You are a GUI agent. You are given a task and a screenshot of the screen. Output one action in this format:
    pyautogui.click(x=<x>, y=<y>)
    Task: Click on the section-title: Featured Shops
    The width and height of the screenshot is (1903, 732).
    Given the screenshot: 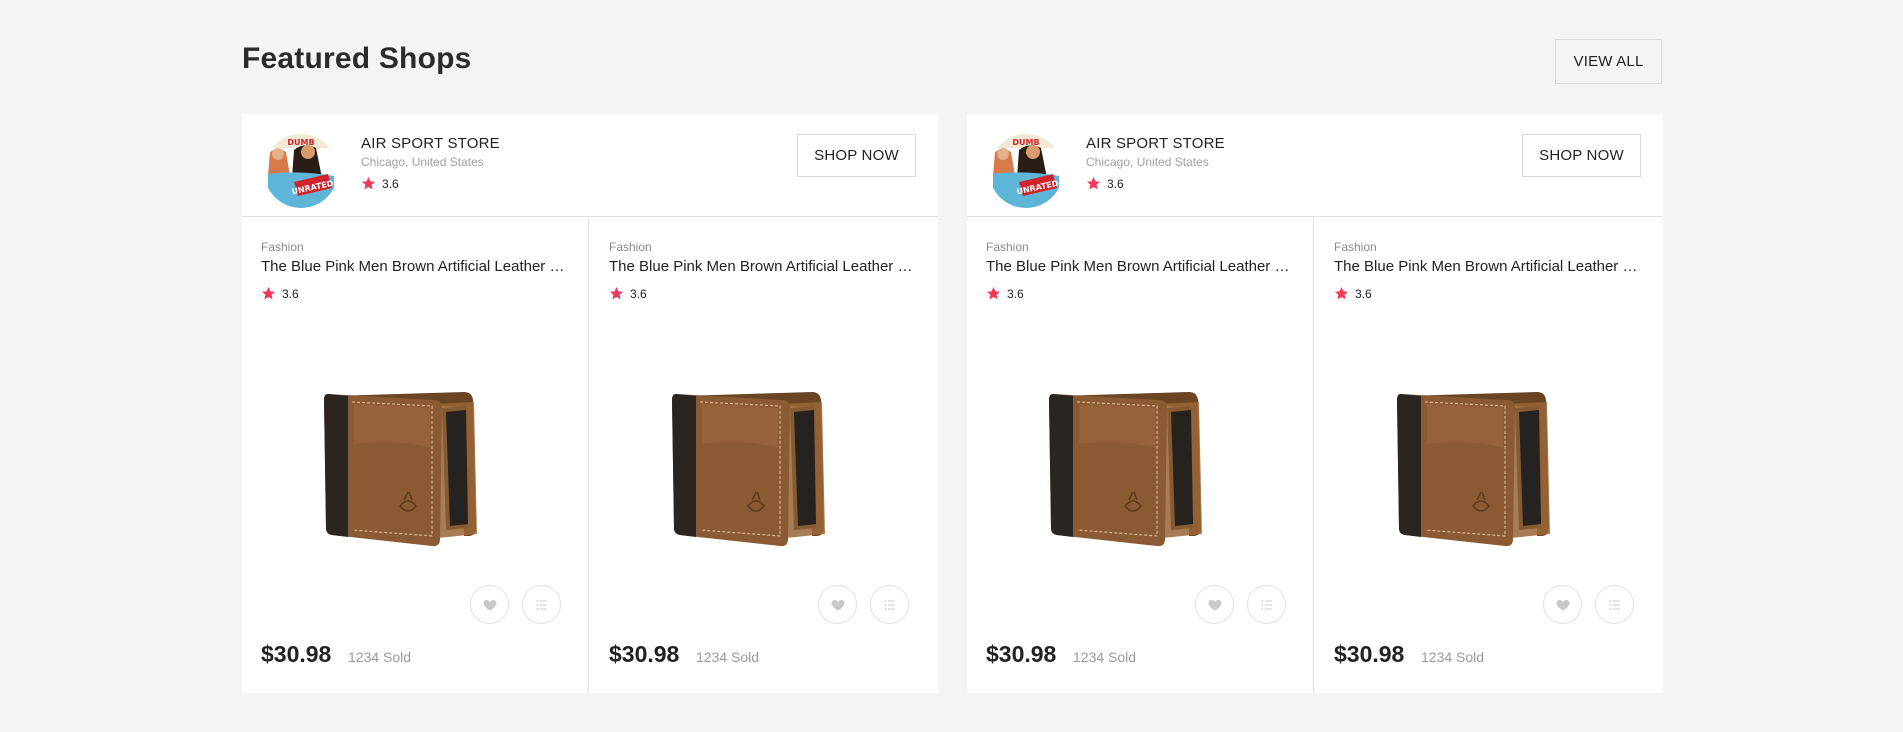 What is the action you would take?
    pyautogui.click(x=357, y=58)
    